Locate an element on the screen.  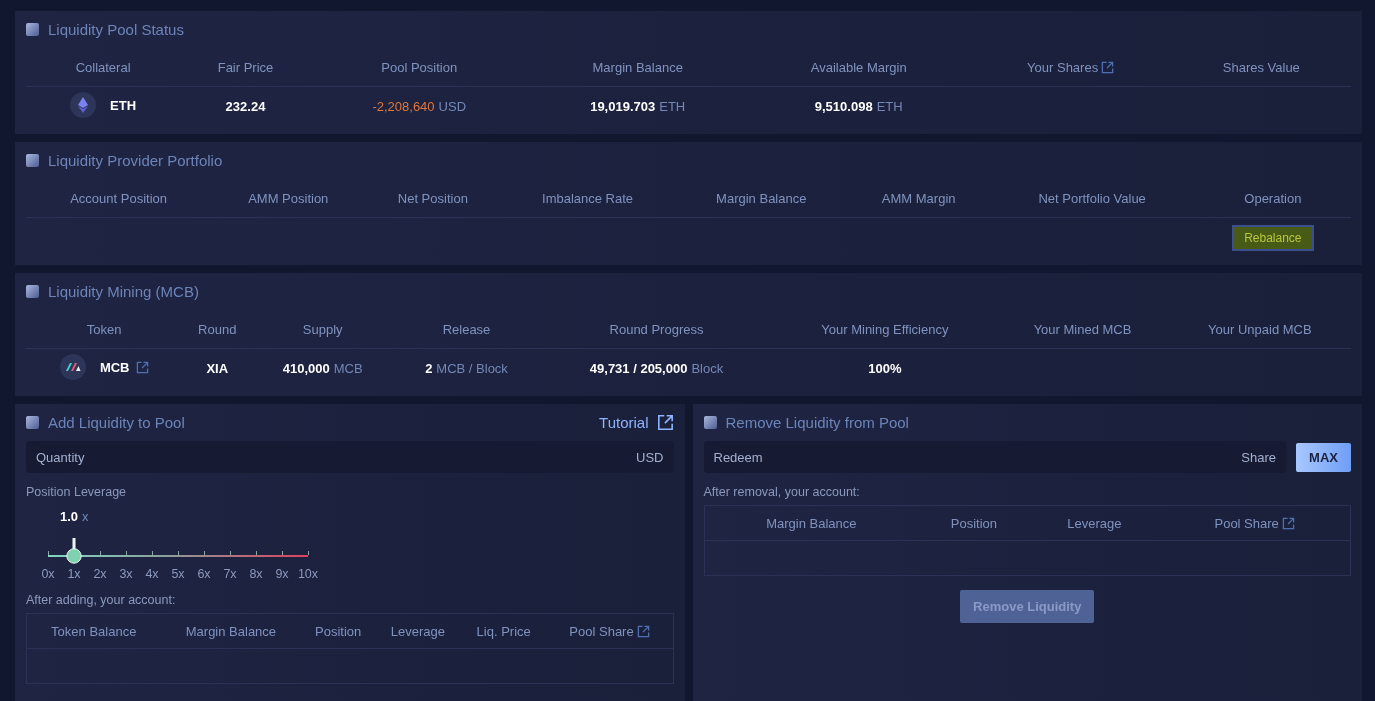
column-header: Token Balance is located at coordinates (94, 631).